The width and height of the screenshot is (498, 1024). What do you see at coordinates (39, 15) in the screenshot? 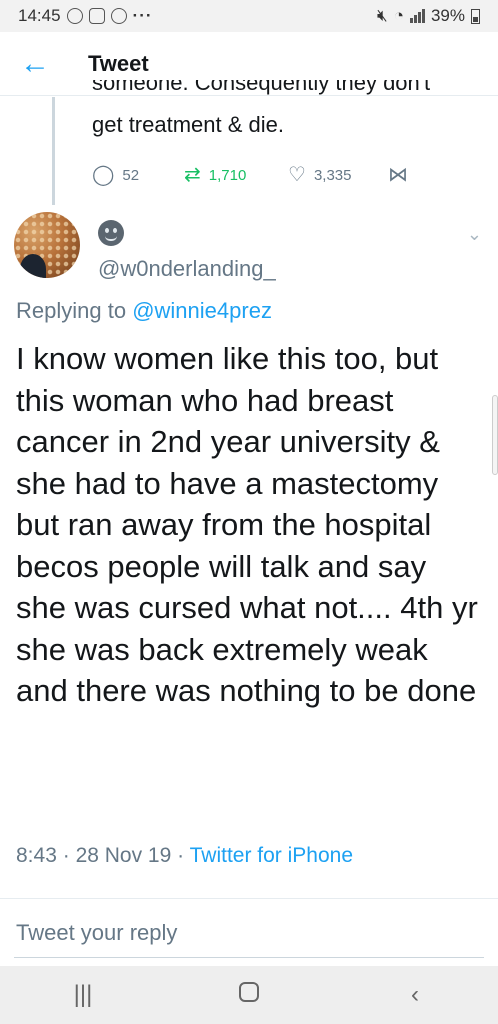
I see `status-time: 14:45` at bounding box center [39, 15].